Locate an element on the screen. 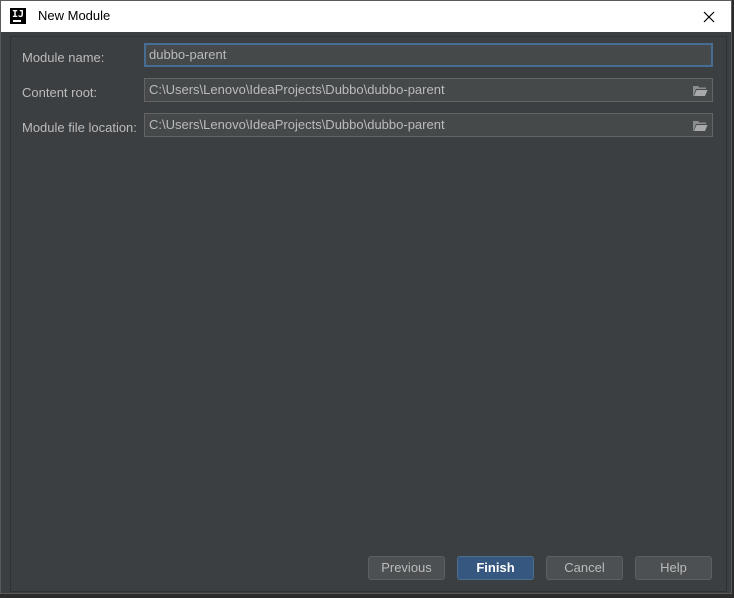 This screenshot has height=598, width=734. content-root-label: Content root: is located at coordinates (60, 92).